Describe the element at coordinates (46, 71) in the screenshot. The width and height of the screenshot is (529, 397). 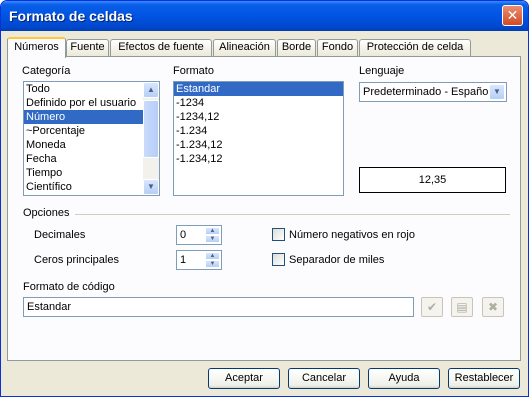
I see `categoria-label: Categoría` at that location.